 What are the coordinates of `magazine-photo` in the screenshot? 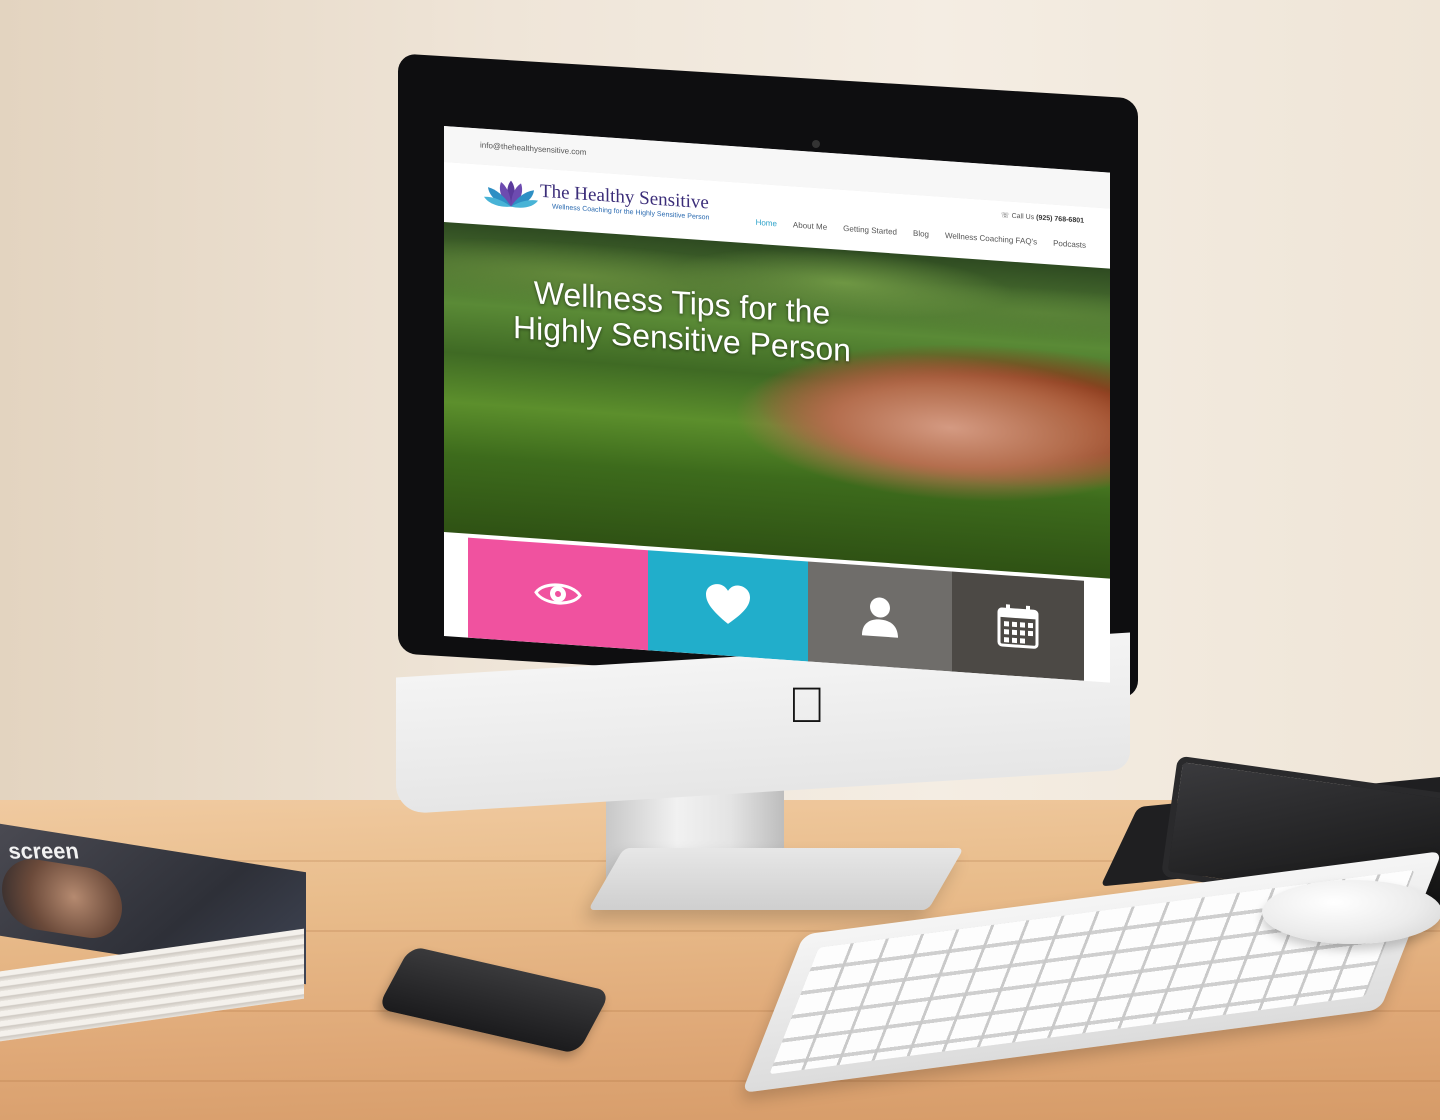 It's located at (62, 899).